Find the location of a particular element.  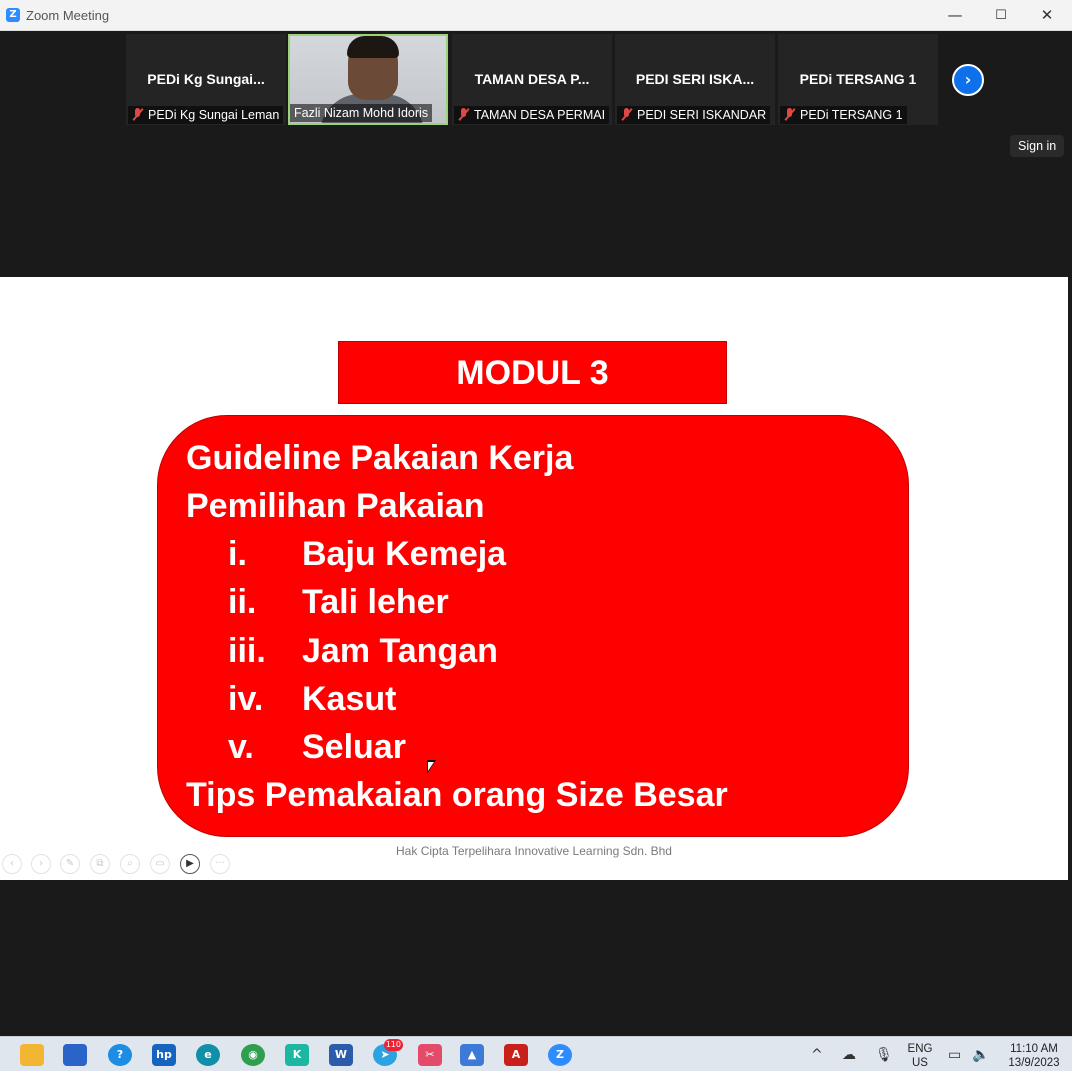

acrobat-icon: A is located at coordinates (516, 1055).